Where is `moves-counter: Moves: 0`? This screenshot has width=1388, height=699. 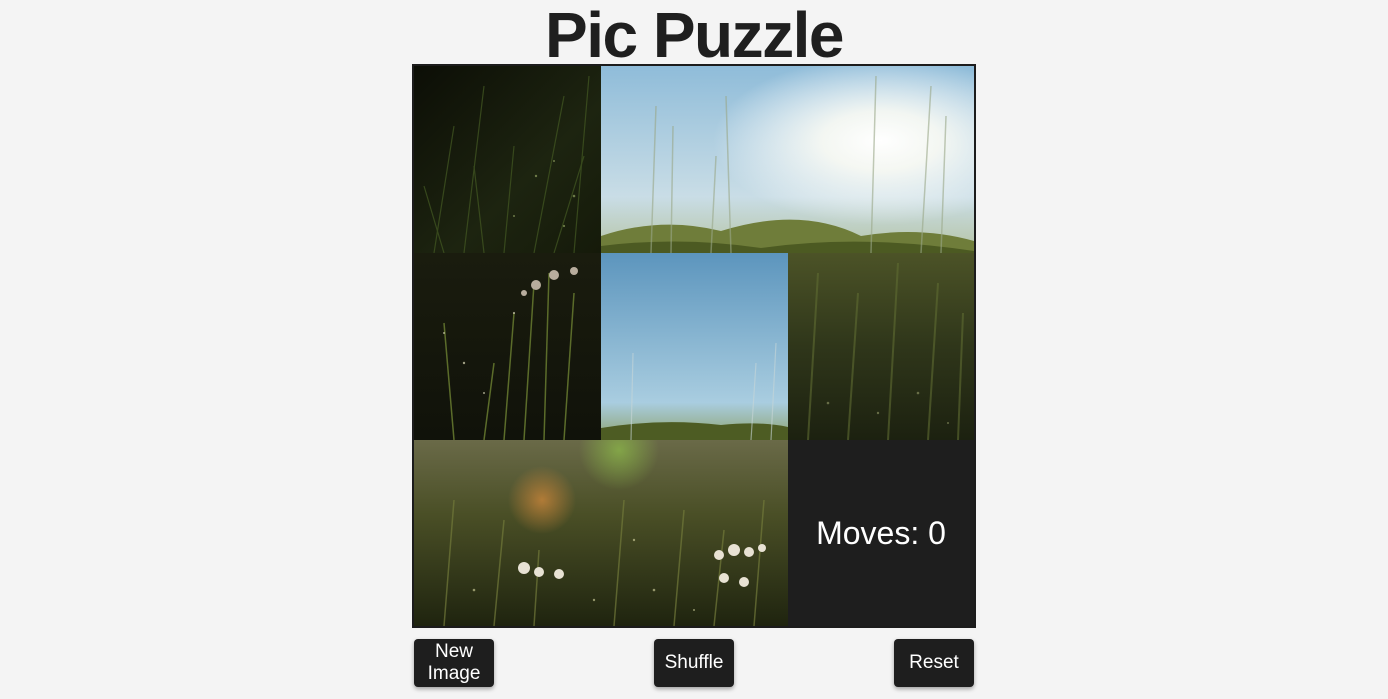 moves-counter: Moves: 0 is located at coordinates (881, 532).